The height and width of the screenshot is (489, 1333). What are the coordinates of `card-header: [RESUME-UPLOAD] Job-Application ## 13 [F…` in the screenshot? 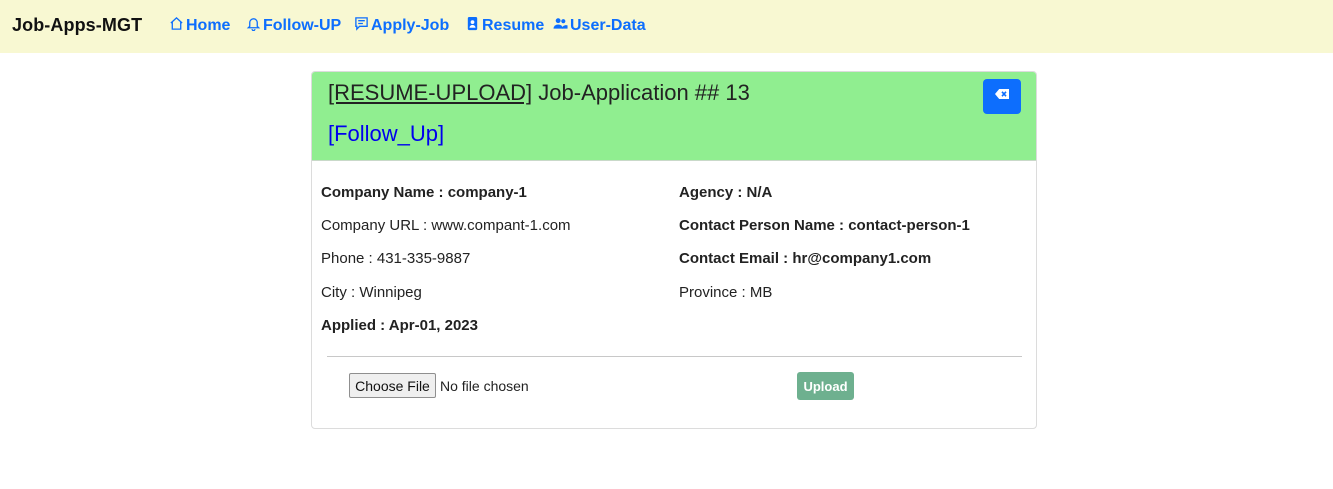 It's located at (674, 116).